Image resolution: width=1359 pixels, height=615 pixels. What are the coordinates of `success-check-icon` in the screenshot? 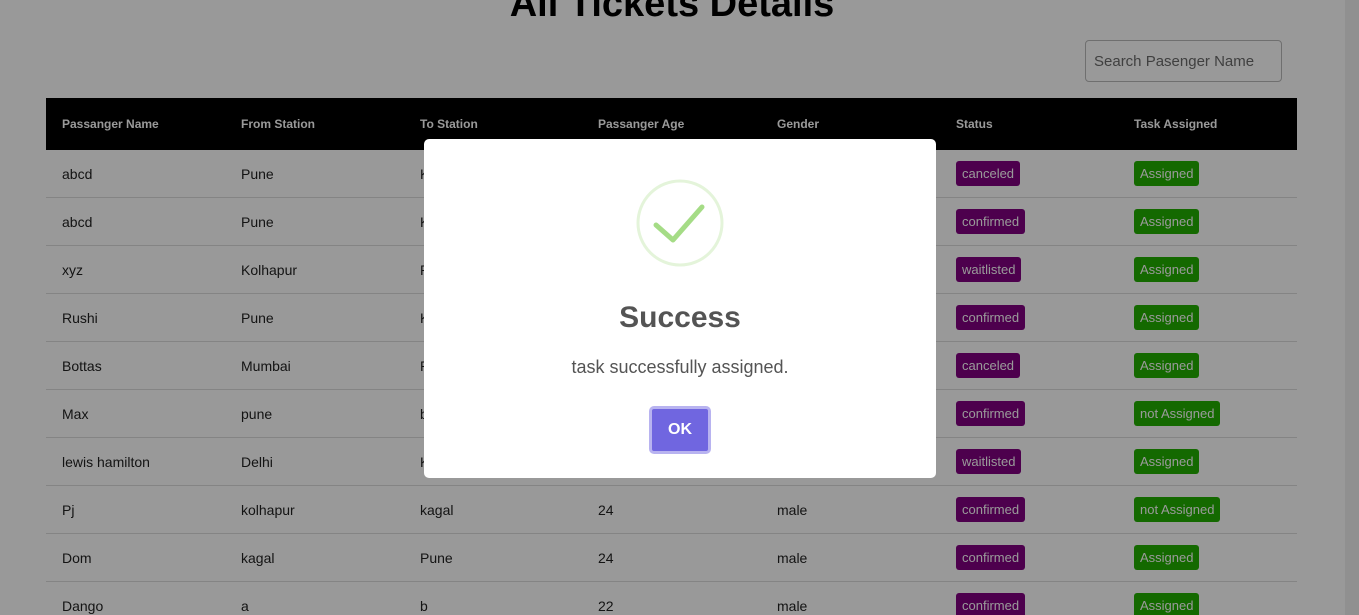 It's located at (680, 223).